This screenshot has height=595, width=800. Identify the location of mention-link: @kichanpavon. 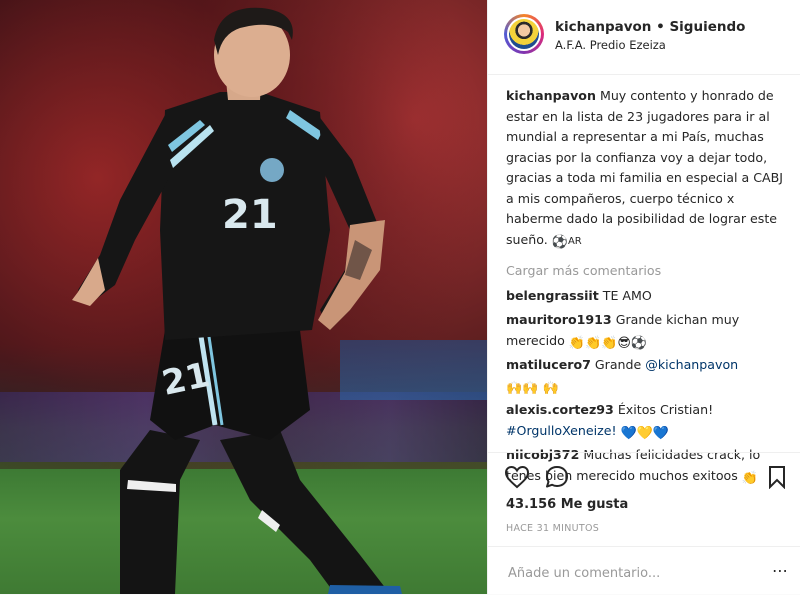
(691, 364).